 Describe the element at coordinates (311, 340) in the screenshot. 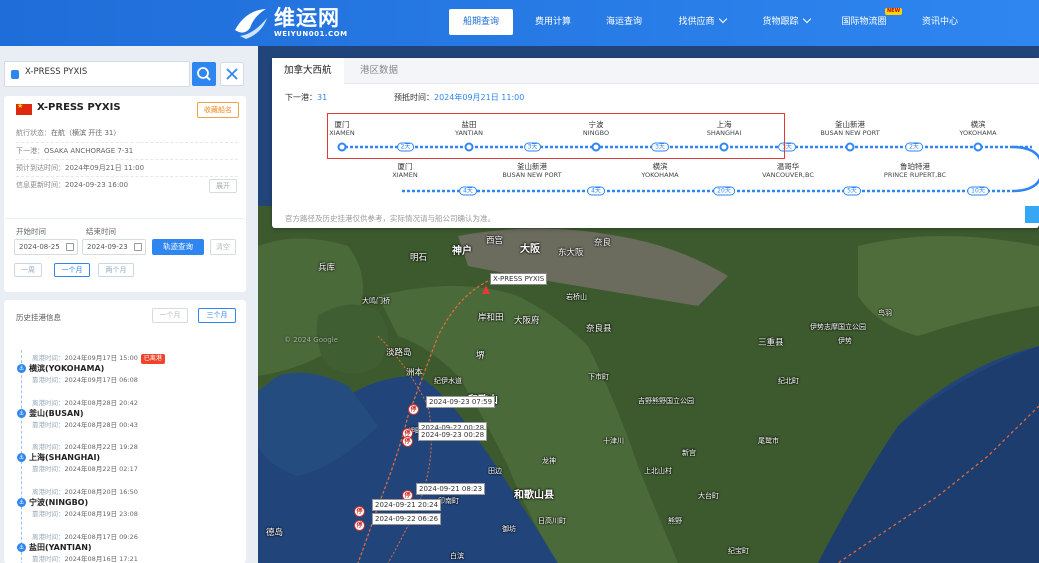

I see `map-watermark: © 2024 Google` at that location.